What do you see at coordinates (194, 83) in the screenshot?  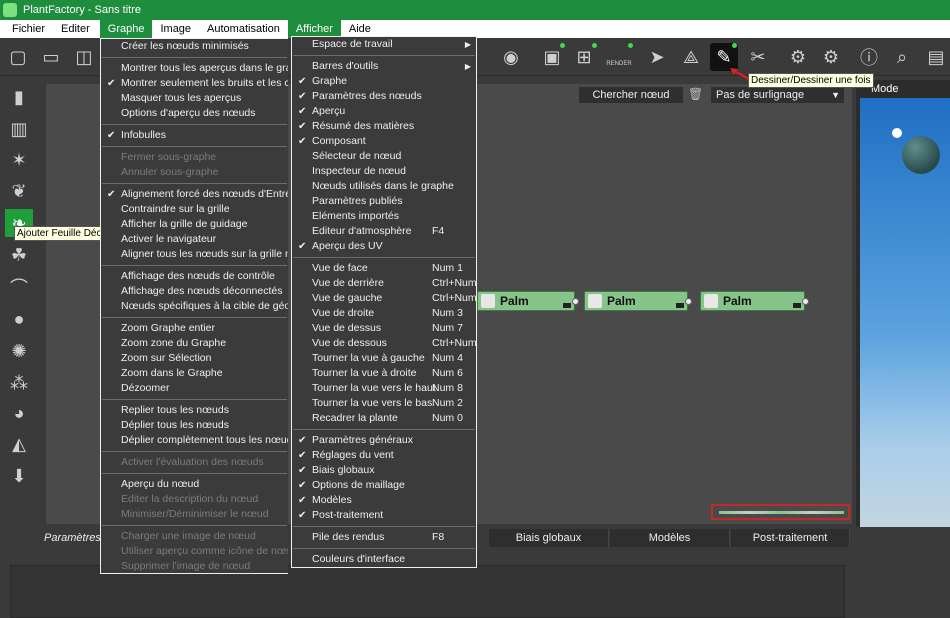 I see `graphe-menu-item-montrer-seulement-les-bruits-et-les-co: ✔ Montrer seulement les bruits et les co` at bounding box center [194, 83].